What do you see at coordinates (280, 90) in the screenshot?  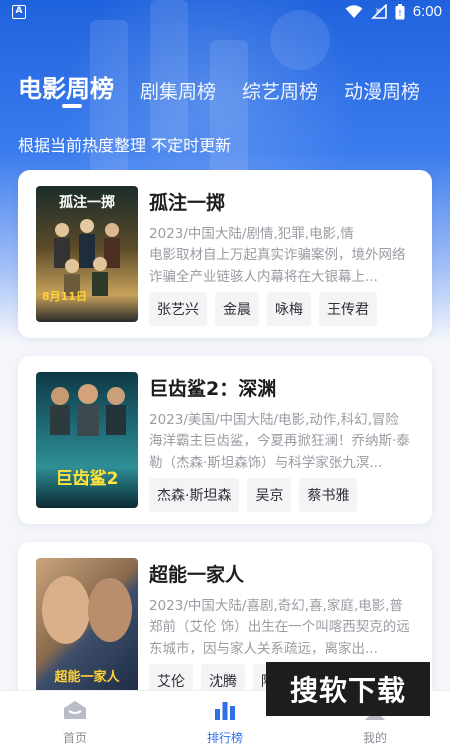 I see `tab-variety-weekly: 综艺周榜` at bounding box center [280, 90].